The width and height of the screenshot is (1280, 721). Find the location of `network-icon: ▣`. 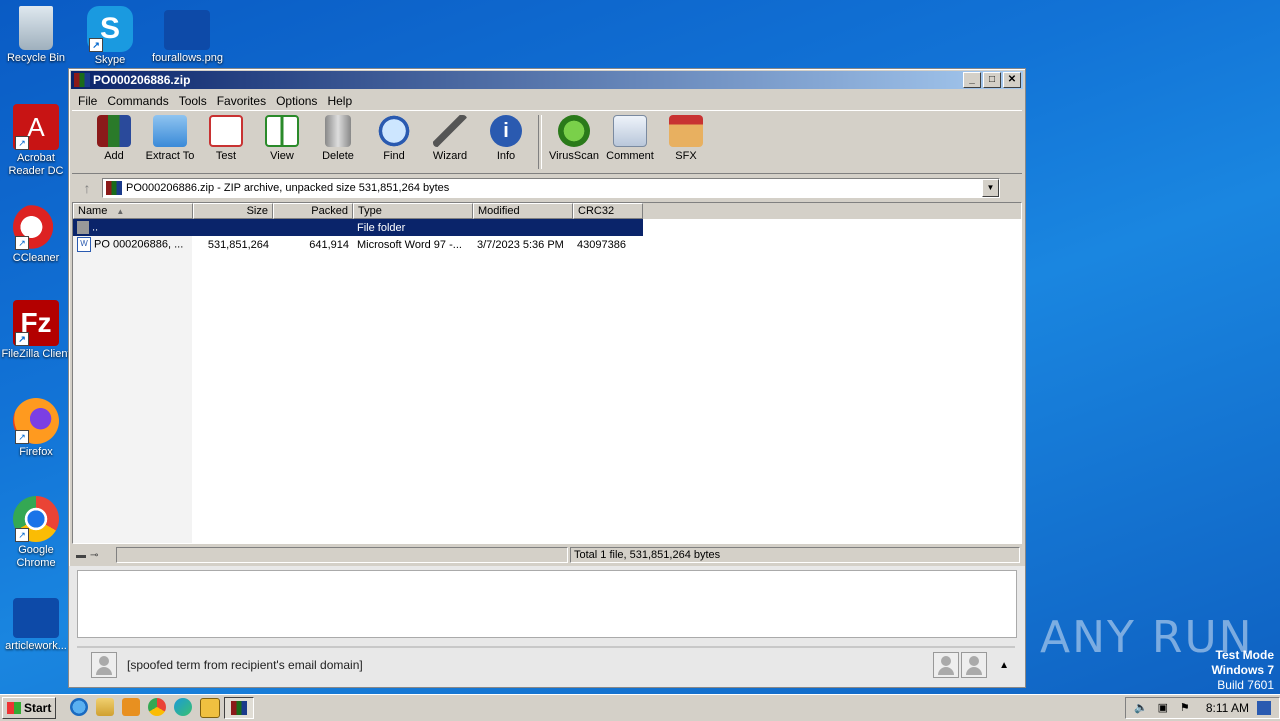

network-icon: ▣ is located at coordinates (1163, 708).